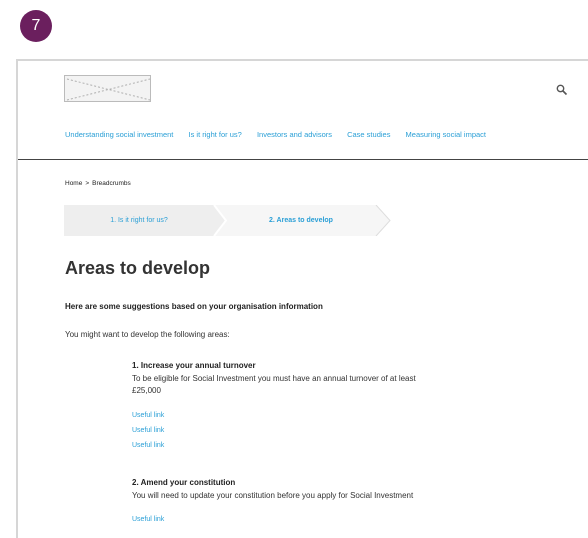 The width and height of the screenshot is (588, 538). I want to click on step-2-areas-to-develop: 2. Areas to develop, so click(301, 220).